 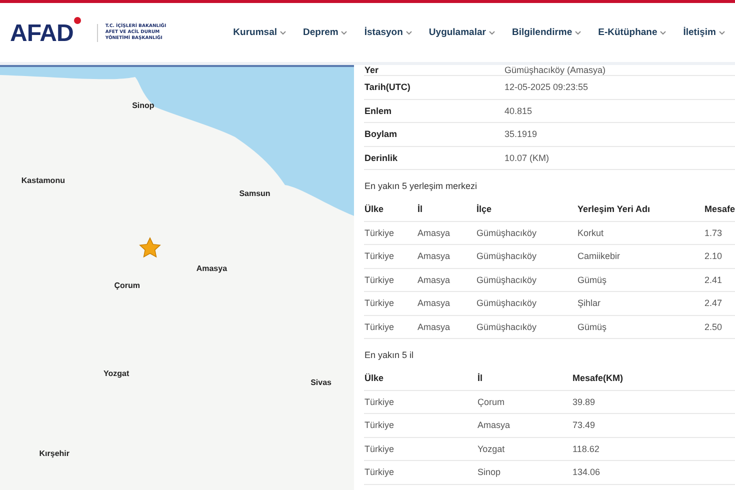 I want to click on city-label: Kırşehir, so click(x=54, y=453).